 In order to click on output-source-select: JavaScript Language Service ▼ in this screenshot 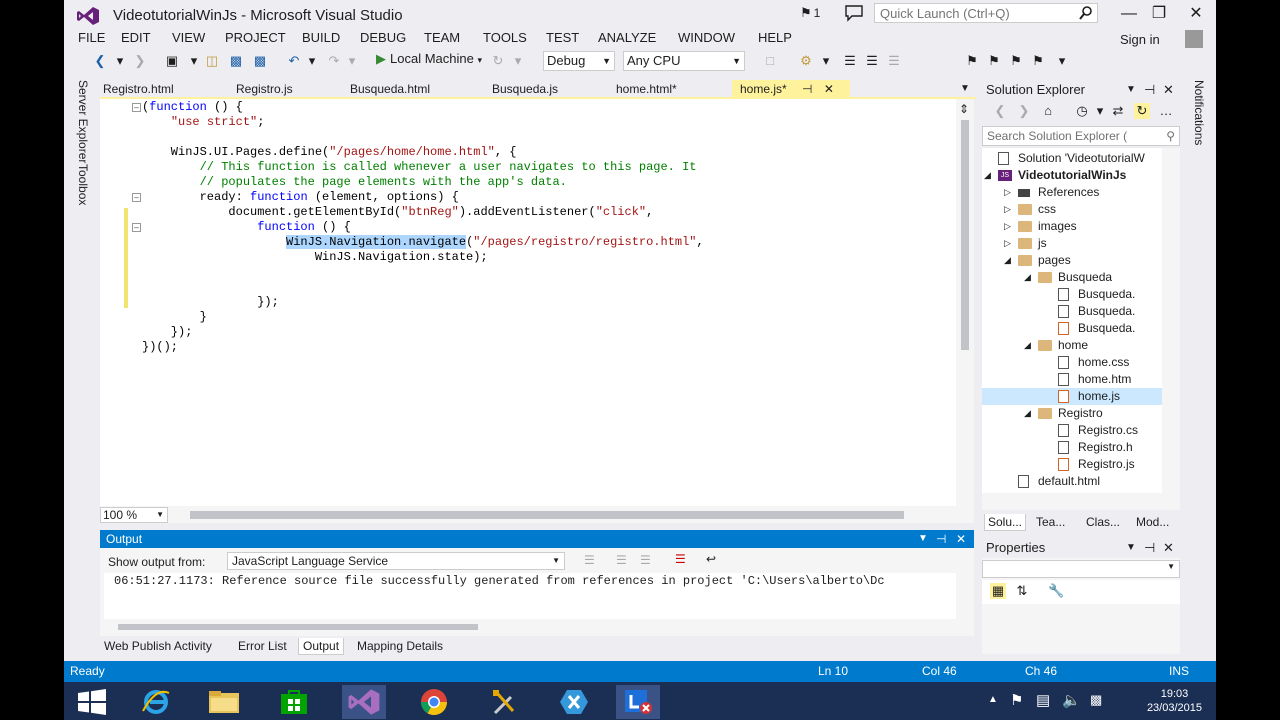, I will do `click(396, 561)`.